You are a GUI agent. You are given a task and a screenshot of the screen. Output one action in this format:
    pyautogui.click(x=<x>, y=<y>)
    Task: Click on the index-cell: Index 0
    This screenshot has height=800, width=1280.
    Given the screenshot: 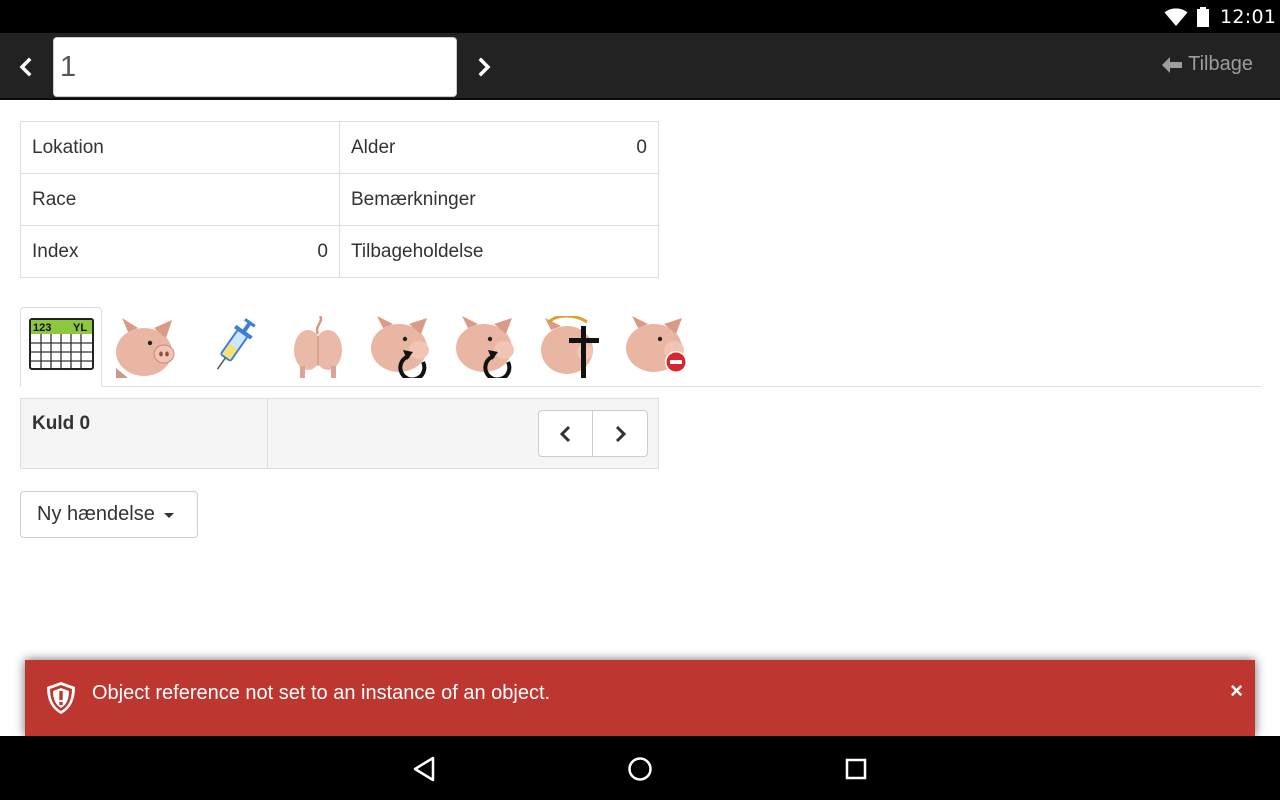 What is the action you would take?
    pyautogui.click(x=180, y=251)
    